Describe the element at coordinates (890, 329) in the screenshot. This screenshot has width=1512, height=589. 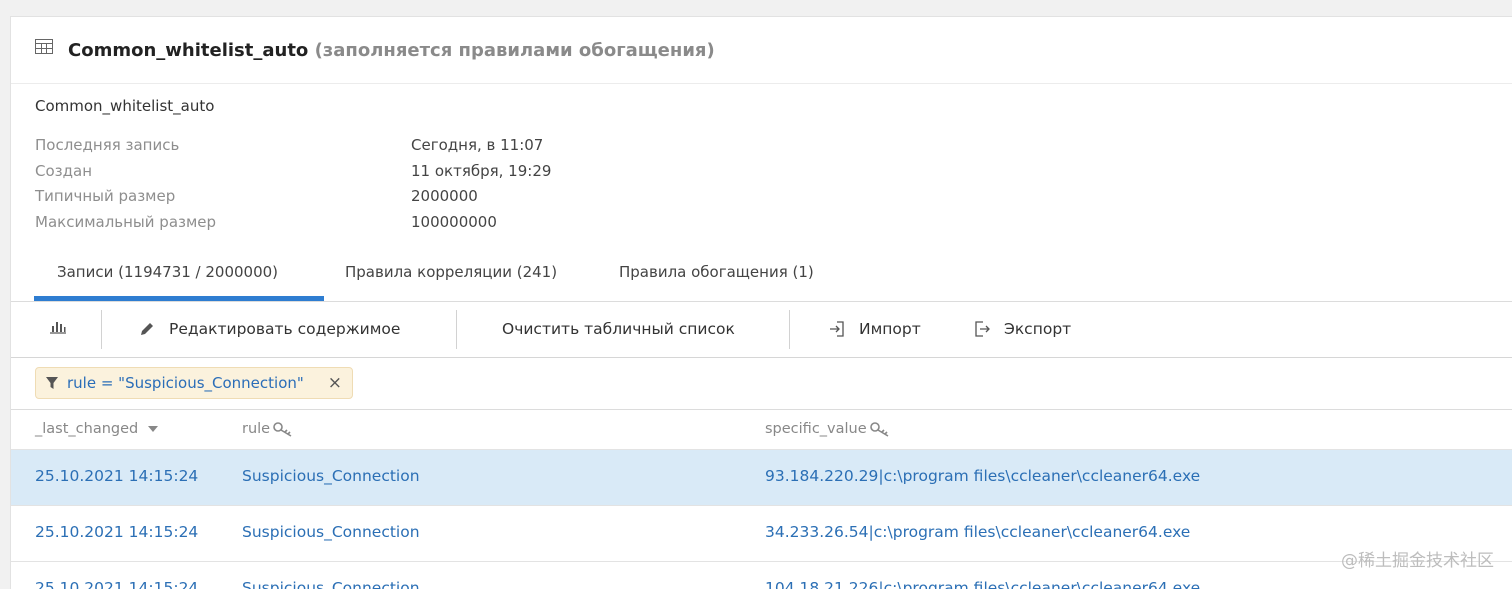
I see `import-label: Импорт` at that location.